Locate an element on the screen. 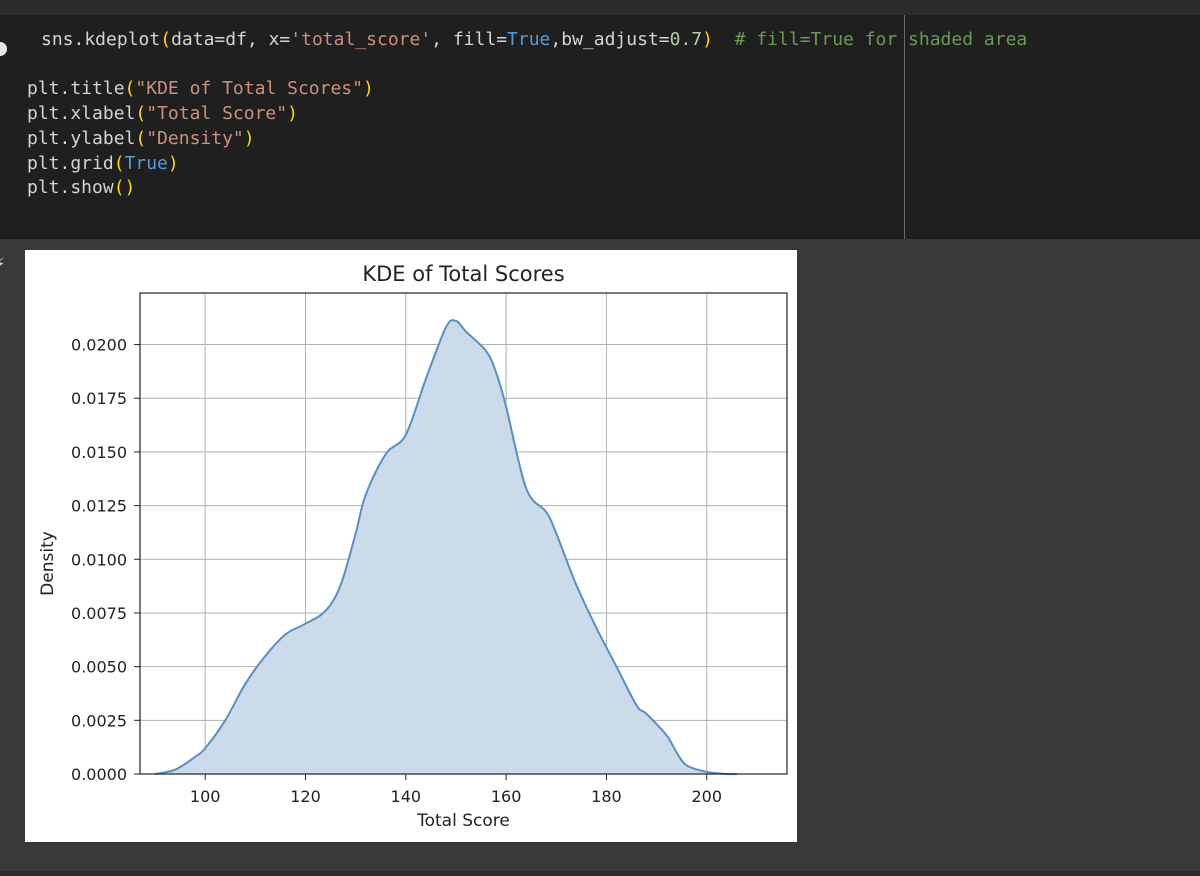 Image resolution: width=1200 pixels, height=876 pixels. code-token: plt.xlabel is located at coordinates (81, 114).